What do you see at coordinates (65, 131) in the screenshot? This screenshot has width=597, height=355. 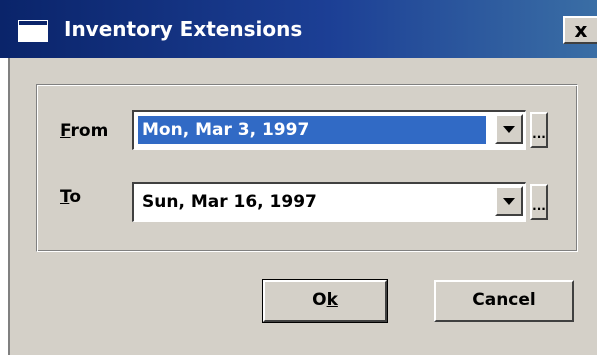 I see `from-label-accelerator: F` at bounding box center [65, 131].